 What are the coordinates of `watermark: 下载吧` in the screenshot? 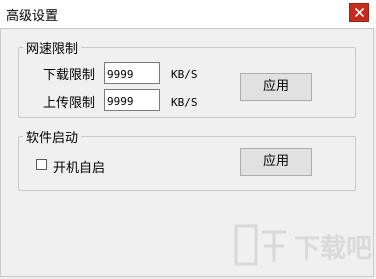 It's located at (302, 247).